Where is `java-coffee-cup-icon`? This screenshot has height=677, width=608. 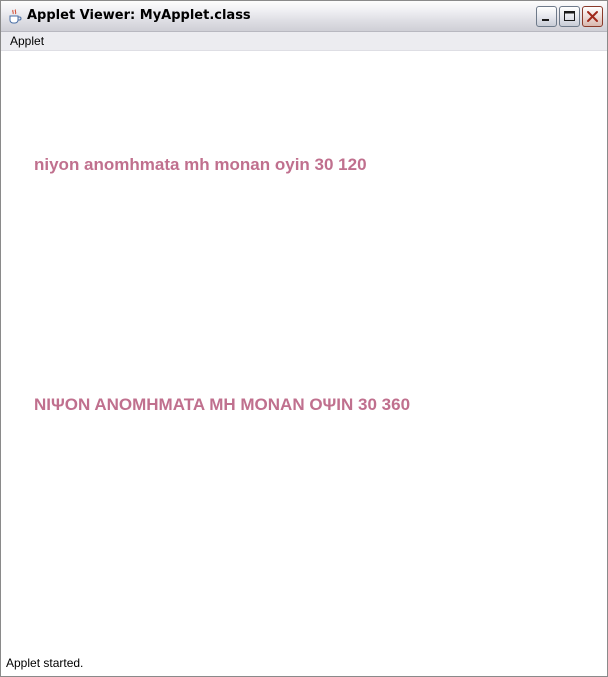
java-coffee-cup-icon is located at coordinates (15, 16).